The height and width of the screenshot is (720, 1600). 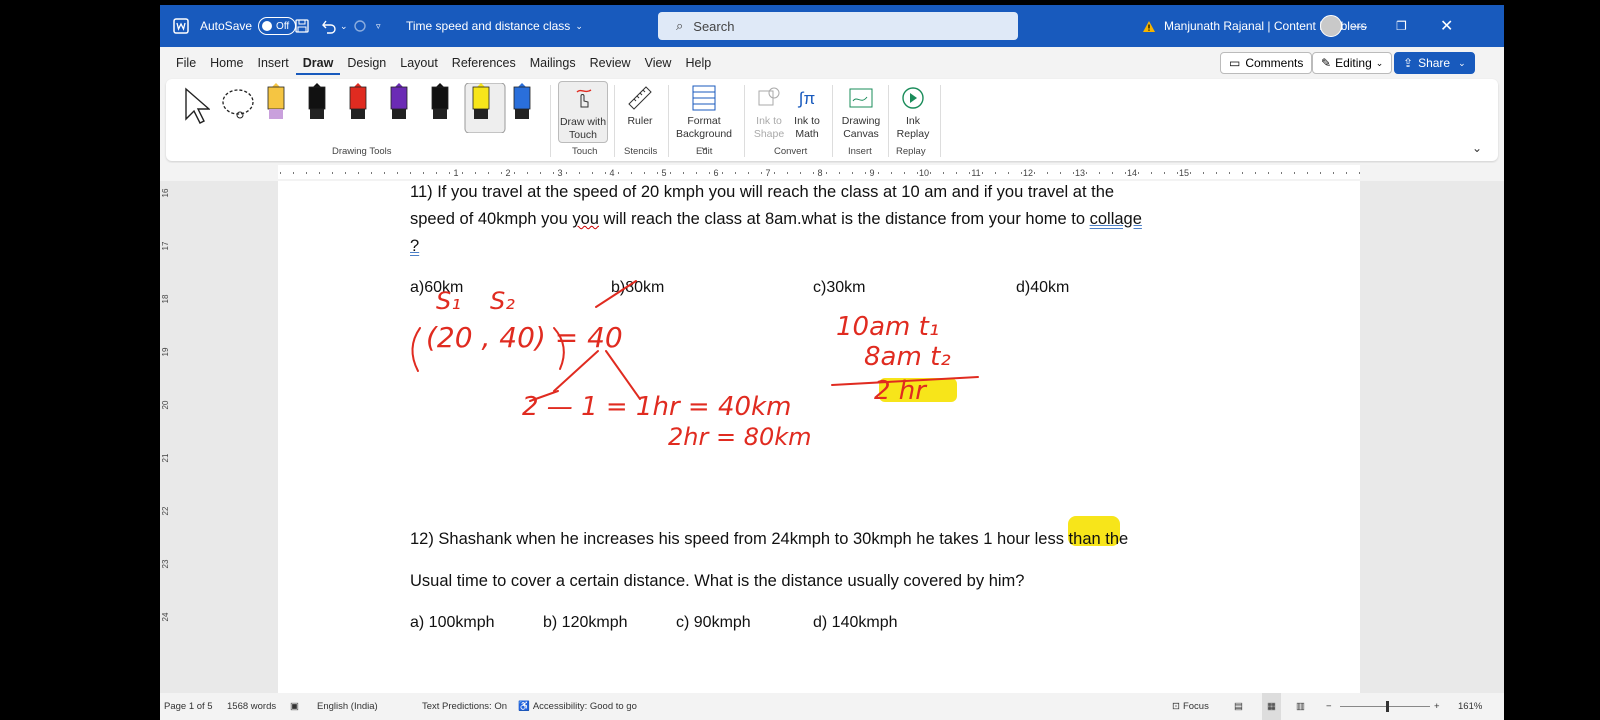 What do you see at coordinates (464, 706) in the screenshot?
I see `text-predictions-status: Text Predictions: On` at bounding box center [464, 706].